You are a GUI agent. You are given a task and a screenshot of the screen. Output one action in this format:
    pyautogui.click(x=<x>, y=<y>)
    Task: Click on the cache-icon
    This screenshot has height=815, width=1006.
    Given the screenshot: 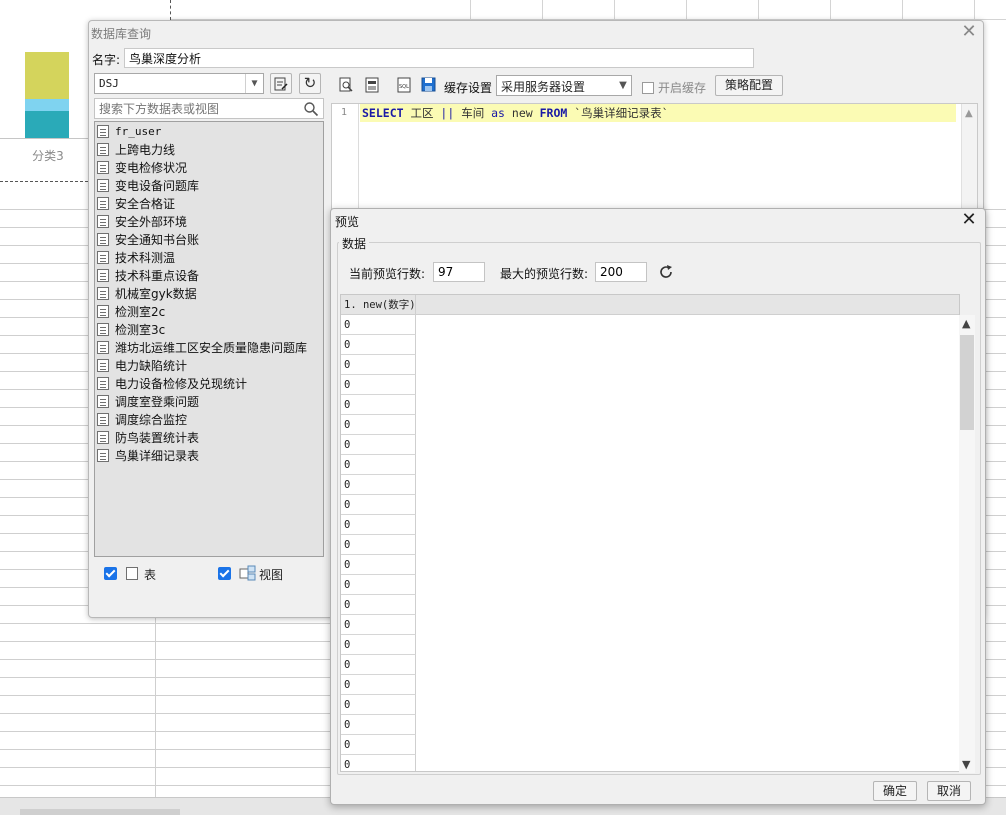 What is the action you would take?
    pyautogui.click(x=429, y=85)
    